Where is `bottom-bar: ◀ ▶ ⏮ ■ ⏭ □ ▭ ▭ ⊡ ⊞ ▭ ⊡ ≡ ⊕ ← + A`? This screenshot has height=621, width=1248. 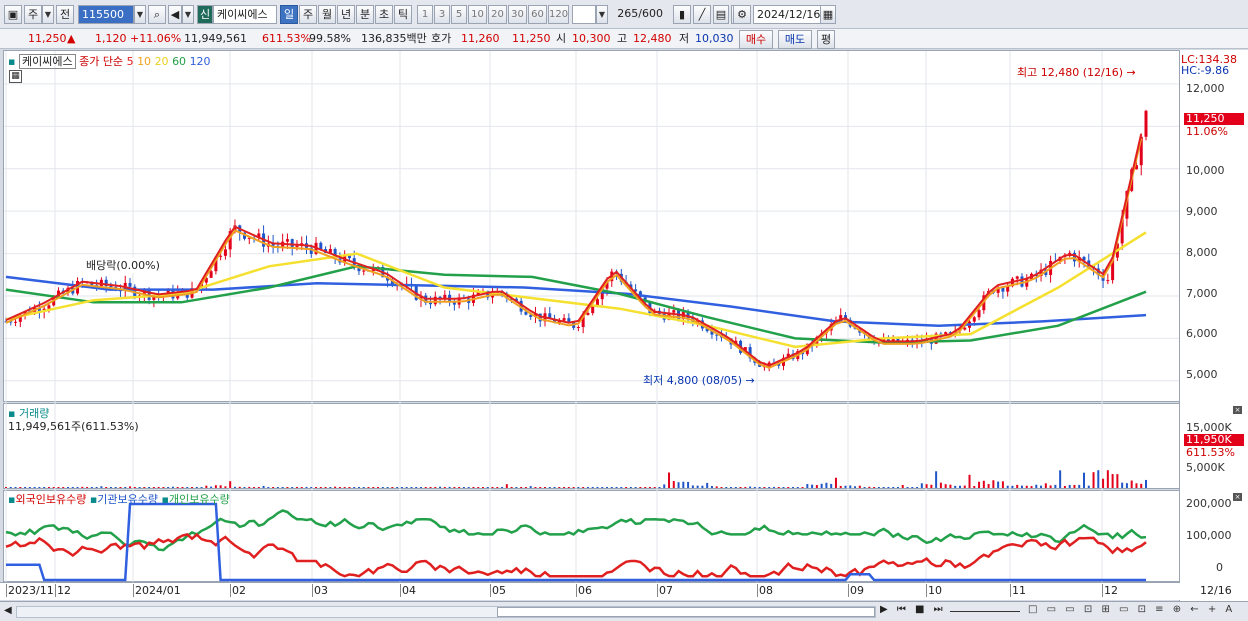 bottom-bar: ◀ ▶ ⏮ ■ ⏭ □ ▭ ▭ ⊡ ⊞ ▭ ⊡ ≡ ⊕ ← + A is located at coordinates (624, 611).